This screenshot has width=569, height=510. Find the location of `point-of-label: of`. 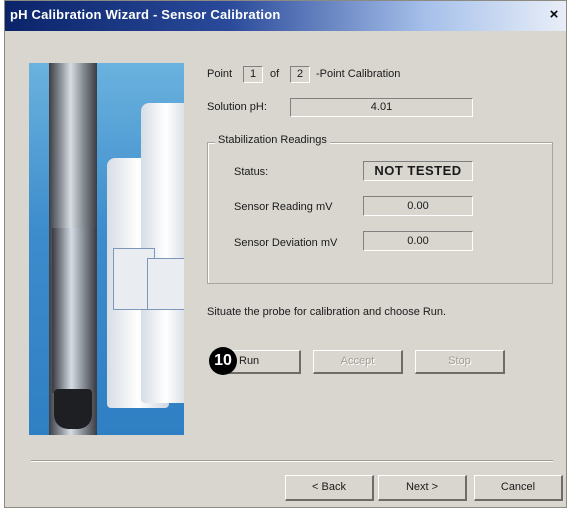

point-of-label: of is located at coordinates (275, 74).